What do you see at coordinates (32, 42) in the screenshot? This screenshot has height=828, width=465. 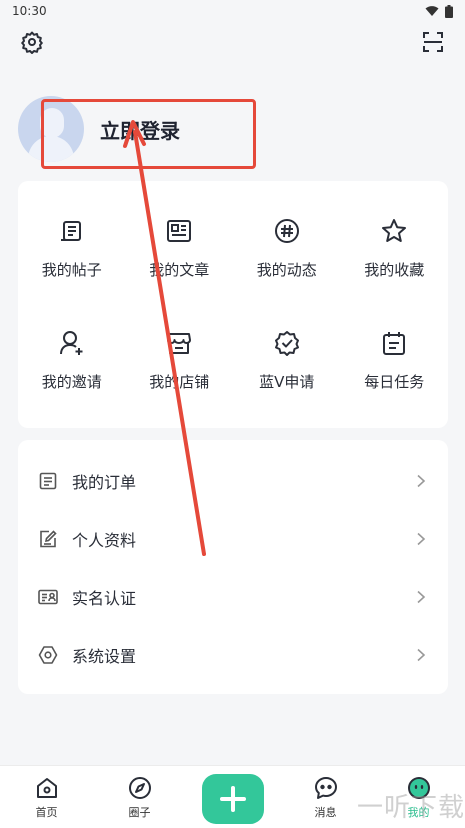 I see `settings-gear-icon` at bounding box center [32, 42].